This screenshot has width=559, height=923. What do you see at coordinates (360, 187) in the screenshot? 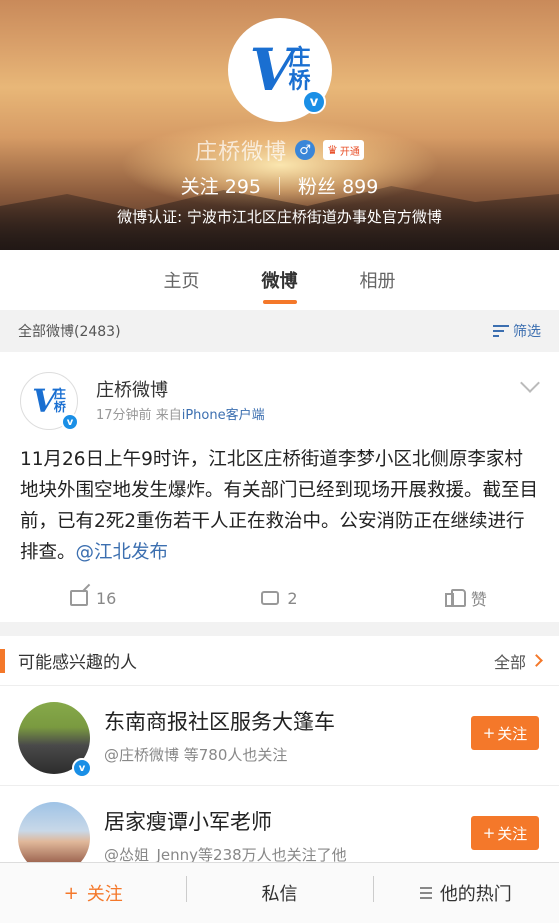
I see `followers-count: 899` at bounding box center [360, 187].